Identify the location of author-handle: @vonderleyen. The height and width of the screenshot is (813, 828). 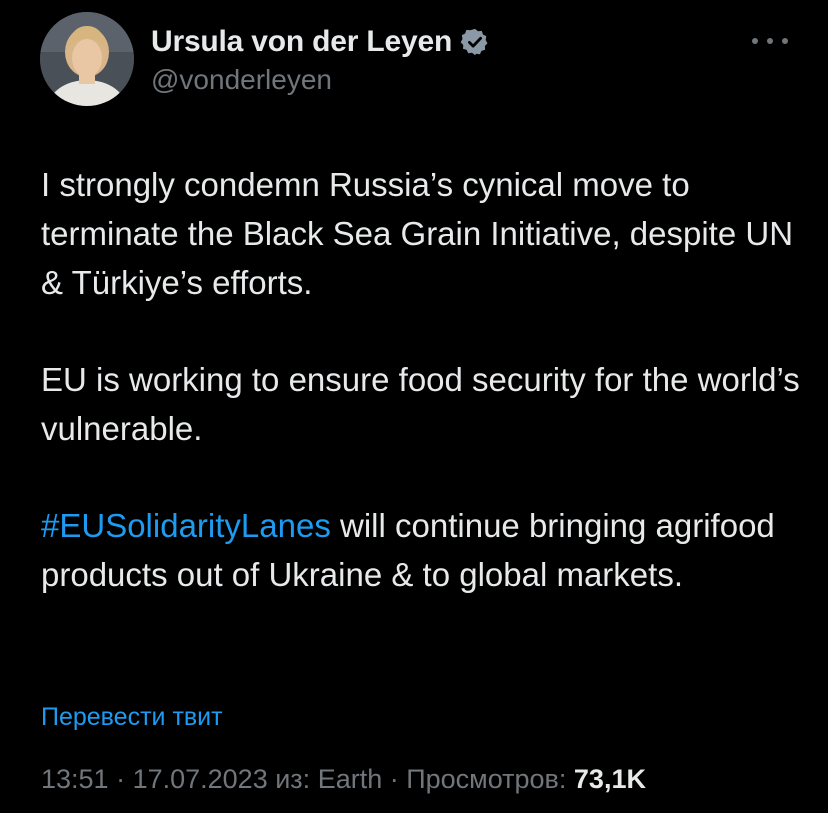
(241, 80).